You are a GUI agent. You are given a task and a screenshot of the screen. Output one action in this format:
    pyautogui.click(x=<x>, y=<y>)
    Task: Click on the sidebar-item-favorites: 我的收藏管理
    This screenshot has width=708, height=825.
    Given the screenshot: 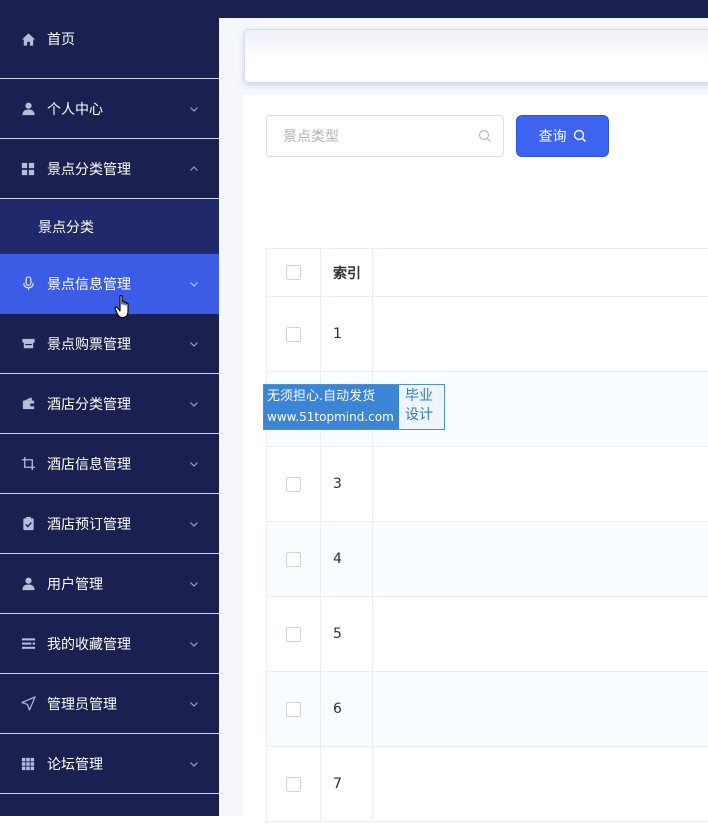 What is the action you would take?
    pyautogui.click(x=109, y=644)
    